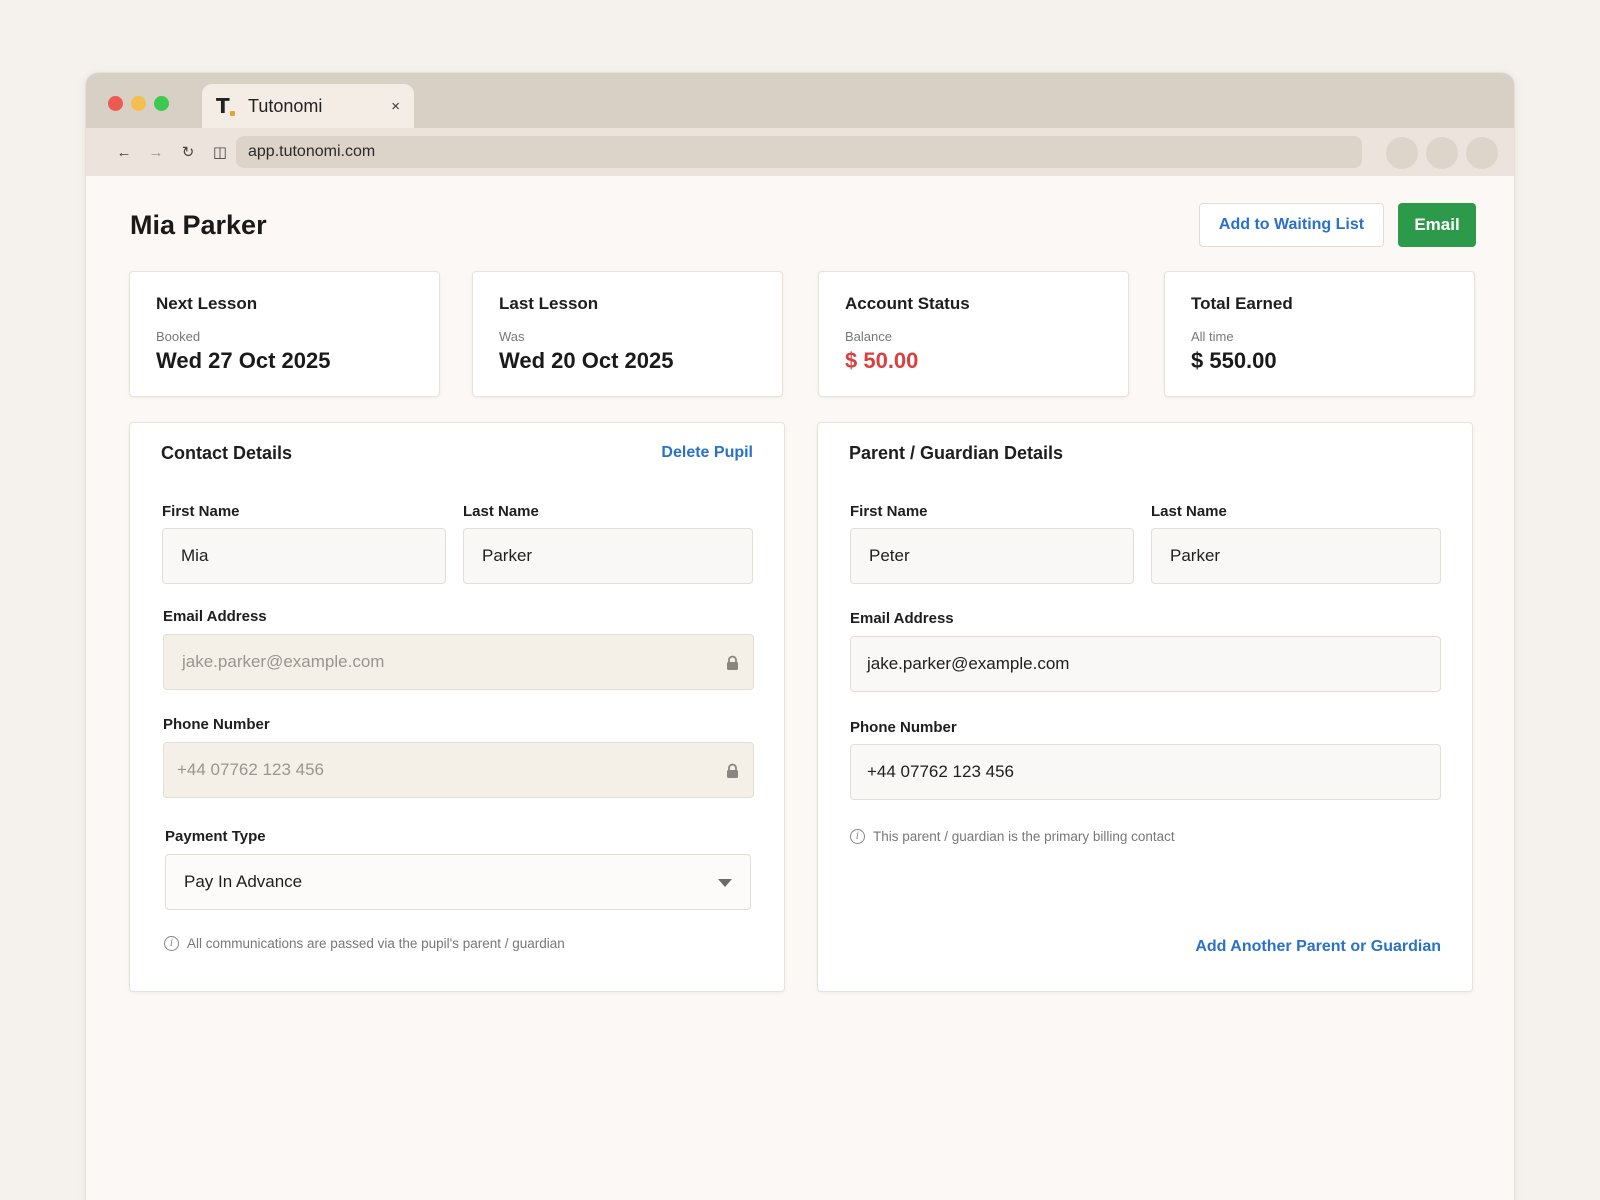 The height and width of the screenshot is (1200, 1600). What do you see at coordinates (889, 511) in the screenshot?
I see `guardian-first-name-label: First Name` at bounding box center [889, 511].